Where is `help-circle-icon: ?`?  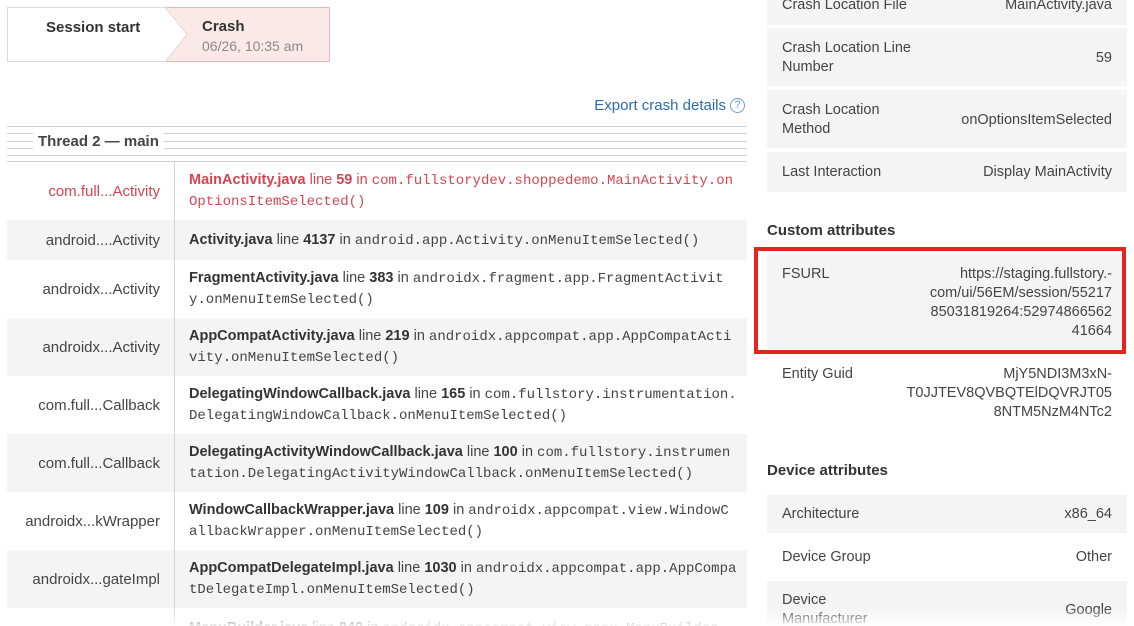
help-circle-icon: ? is located at coordinates (737, 105).